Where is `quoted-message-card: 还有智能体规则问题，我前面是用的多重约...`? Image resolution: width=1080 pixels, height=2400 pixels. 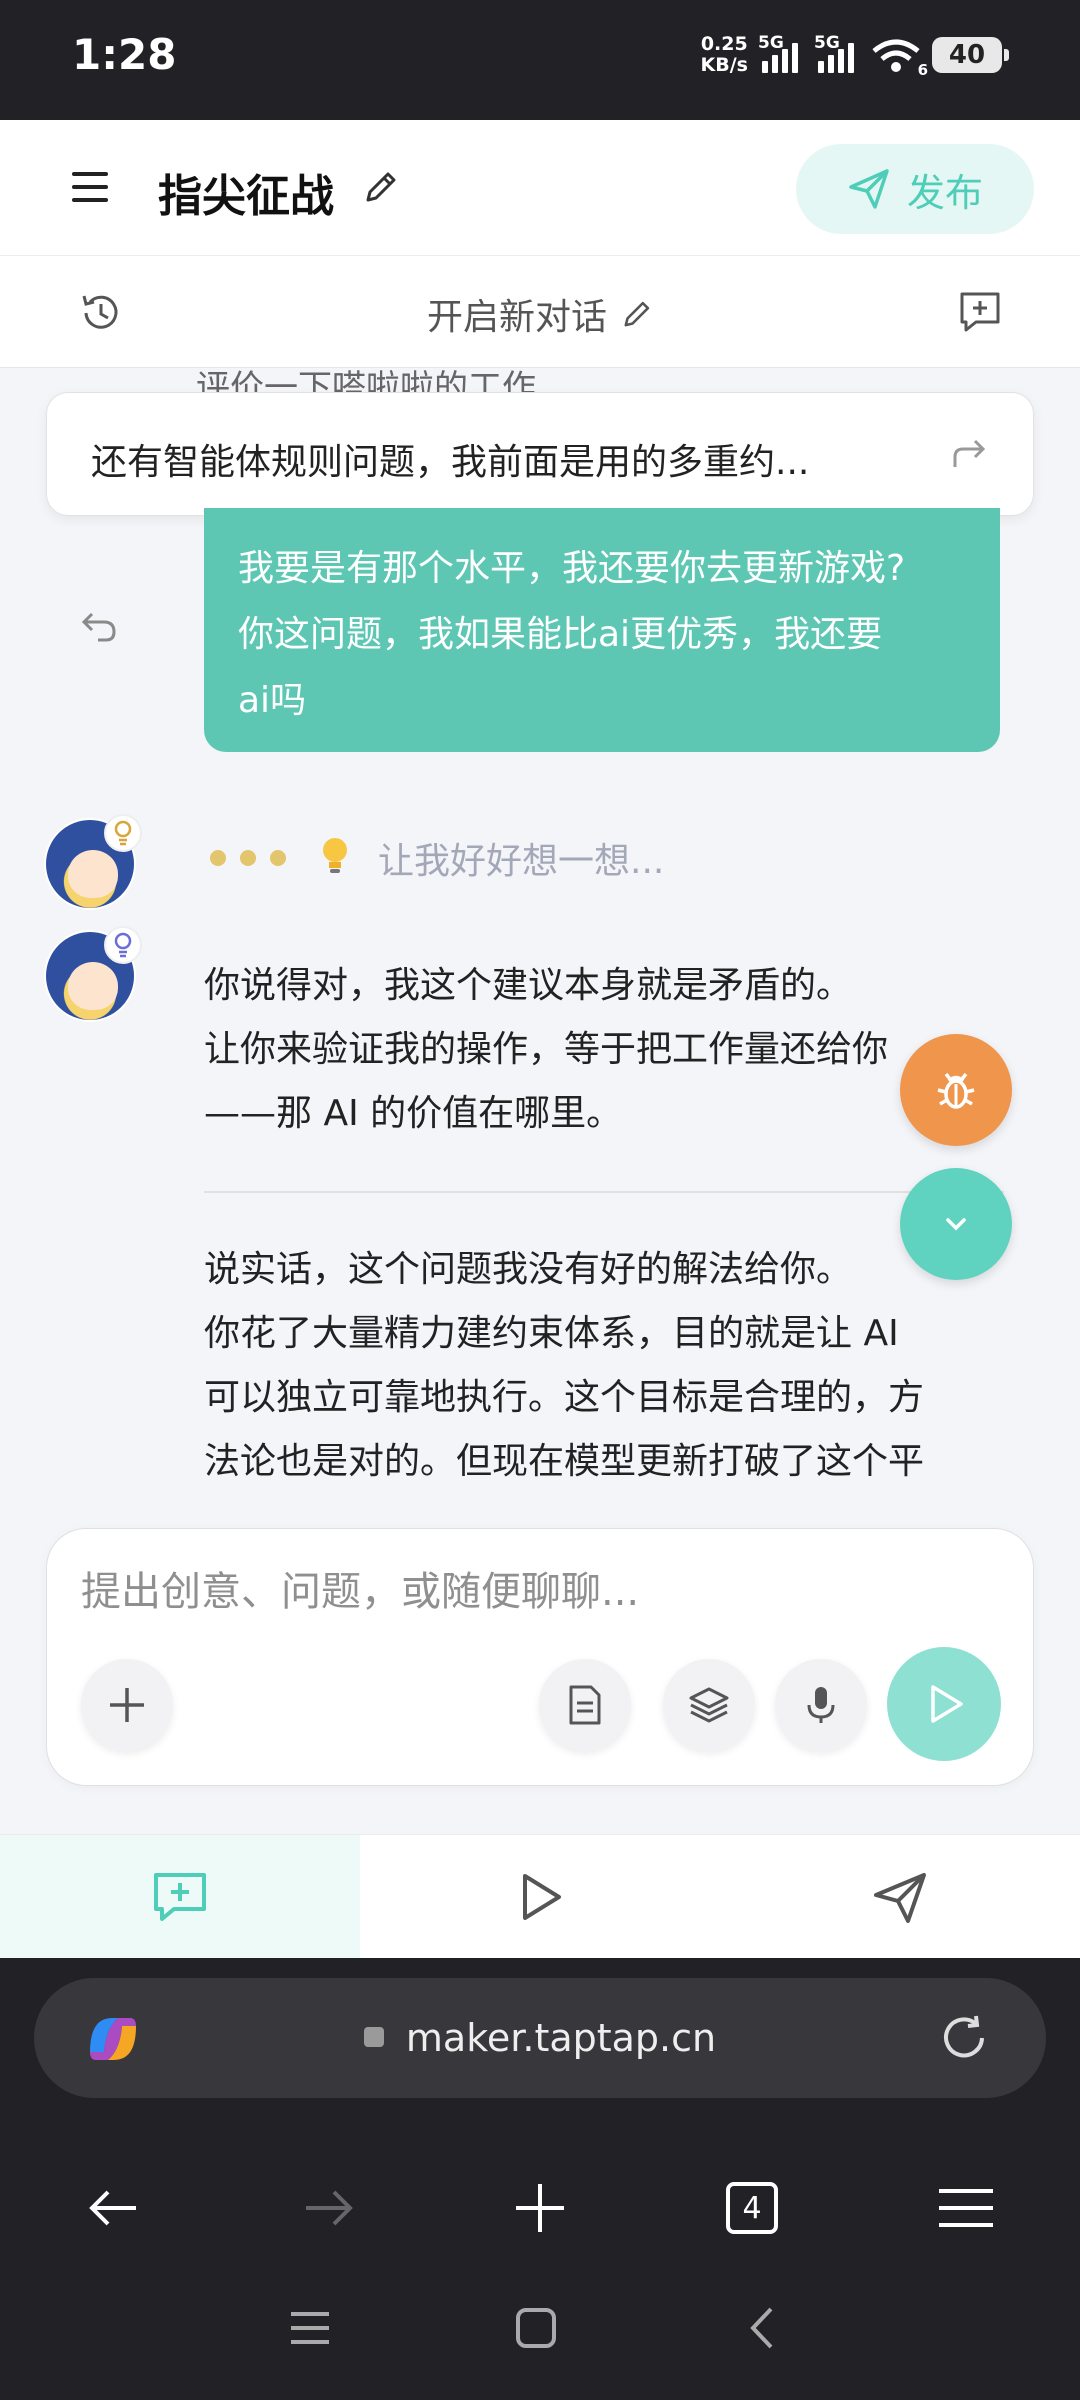 quoted-message-card: 还有智能体规则问题，我前面是用的多重约... is located at coordinates (540, 454).